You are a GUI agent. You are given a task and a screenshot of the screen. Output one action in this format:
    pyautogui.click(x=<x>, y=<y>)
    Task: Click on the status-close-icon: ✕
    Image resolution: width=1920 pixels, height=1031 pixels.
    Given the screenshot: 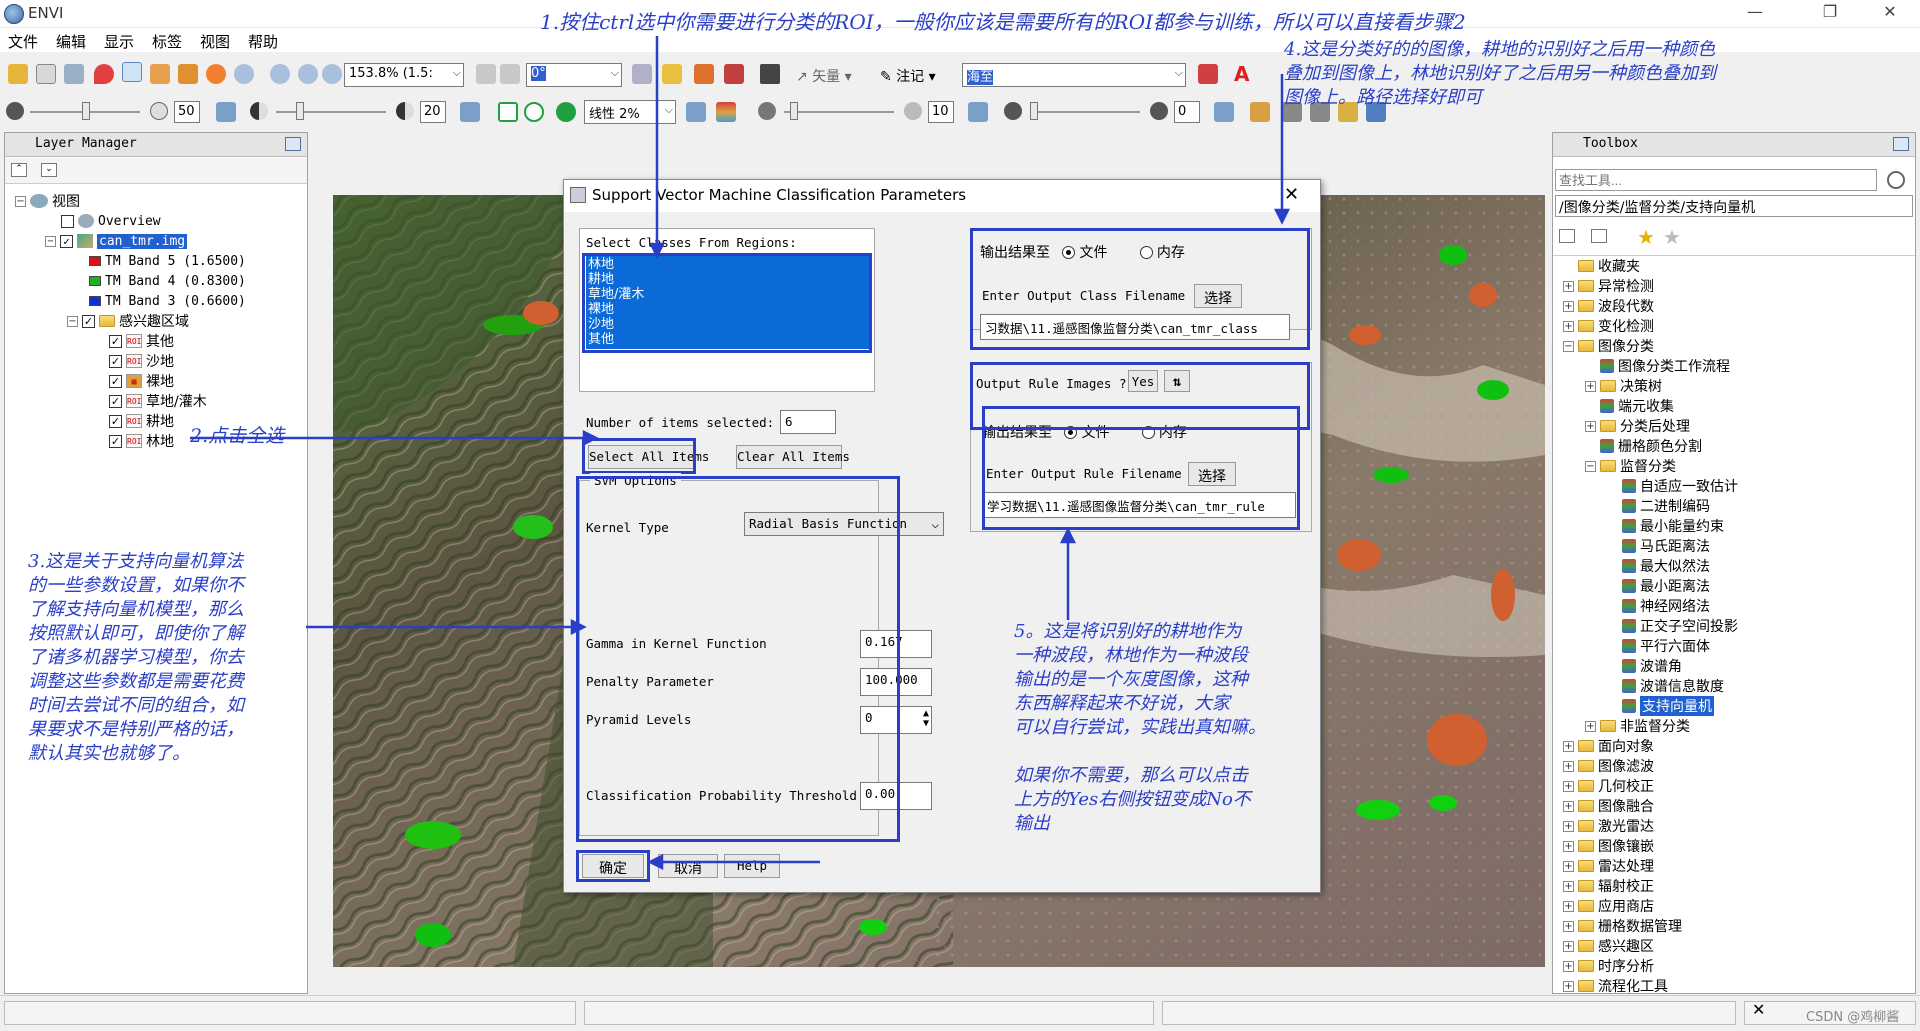 What is the action you would take?
    pyautogui.click(x=1758, y=1009)
    